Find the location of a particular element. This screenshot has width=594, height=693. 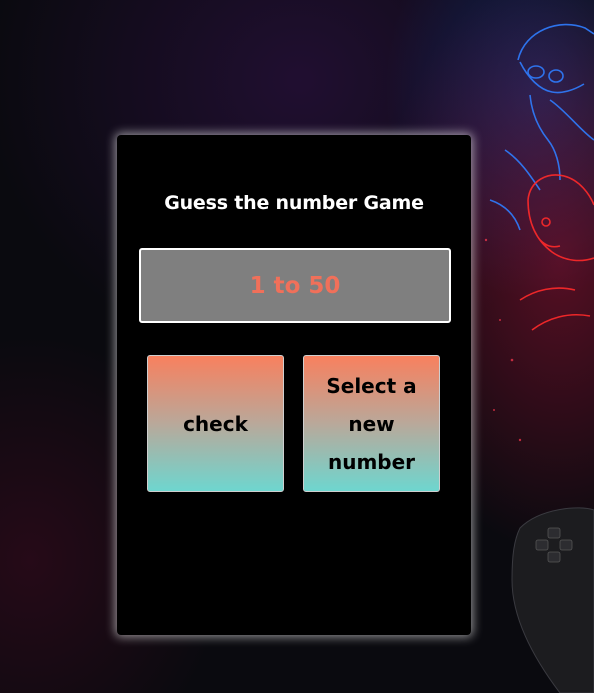

select-new-number-button: Select a new number is located at coordinates (371, 423).